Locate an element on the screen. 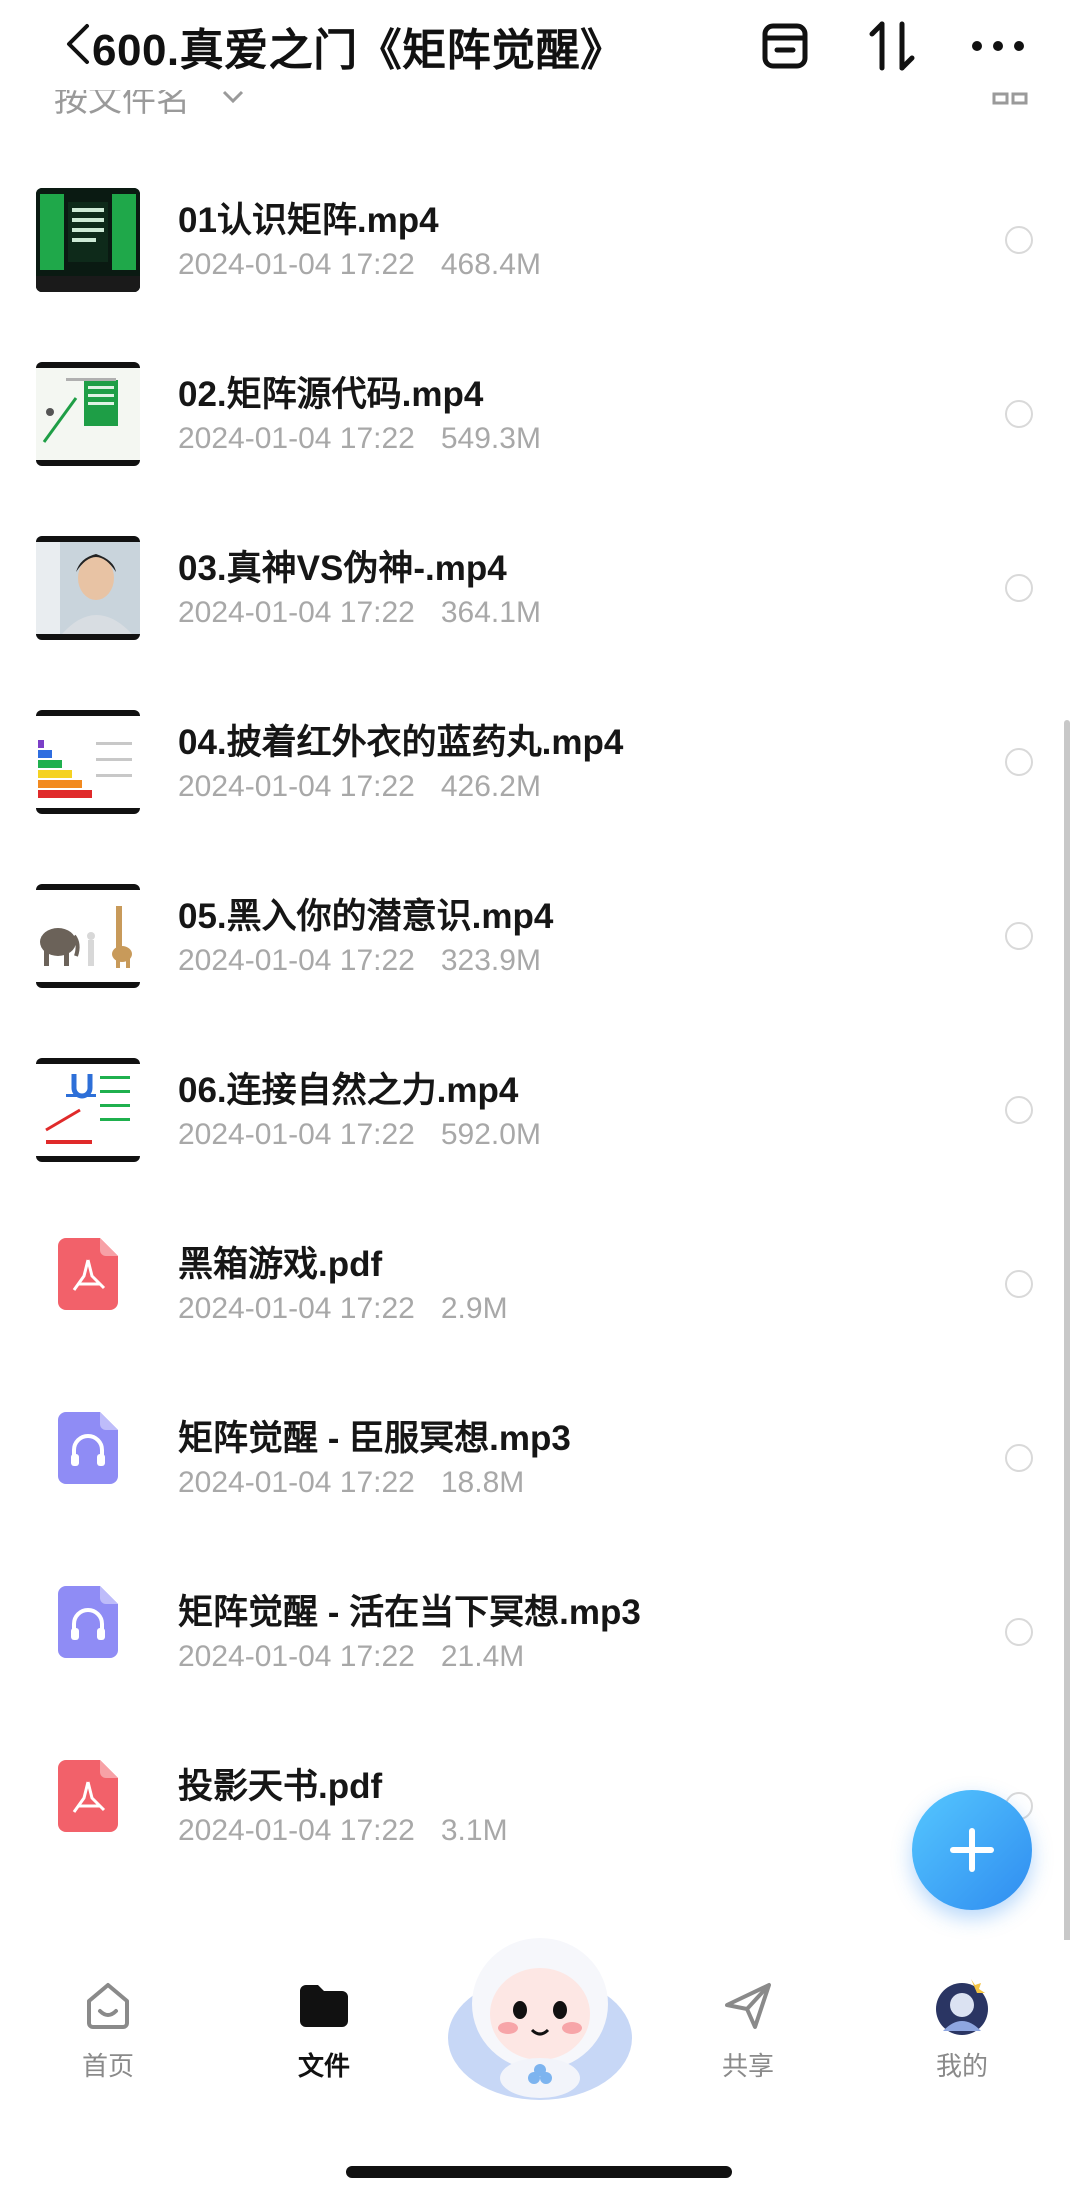 The width and height of the screenshot is (1080, 2204). sort-button is located at coordinates (892, 46).